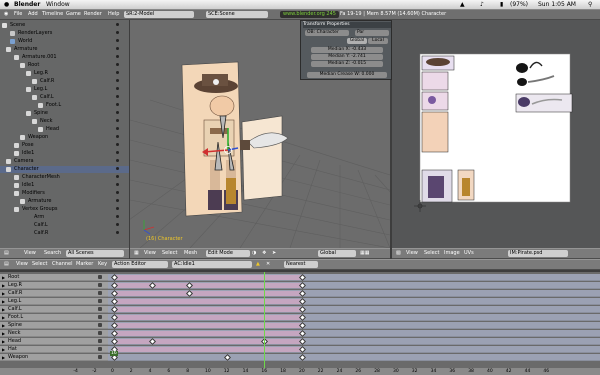 The image size is (600, 375). Describe the element at coordinates (64, 25) in the screenshot. I see `outliner-row: Scene` at that location.